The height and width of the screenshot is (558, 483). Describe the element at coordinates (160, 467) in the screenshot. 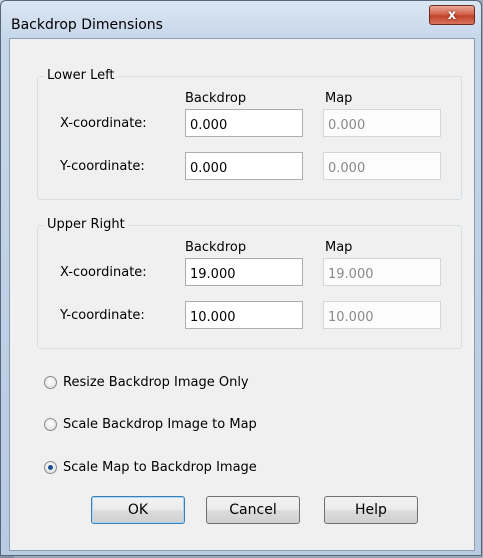

I see `option-scale-map-label: Scale Map to Backdrop Image` at that location.